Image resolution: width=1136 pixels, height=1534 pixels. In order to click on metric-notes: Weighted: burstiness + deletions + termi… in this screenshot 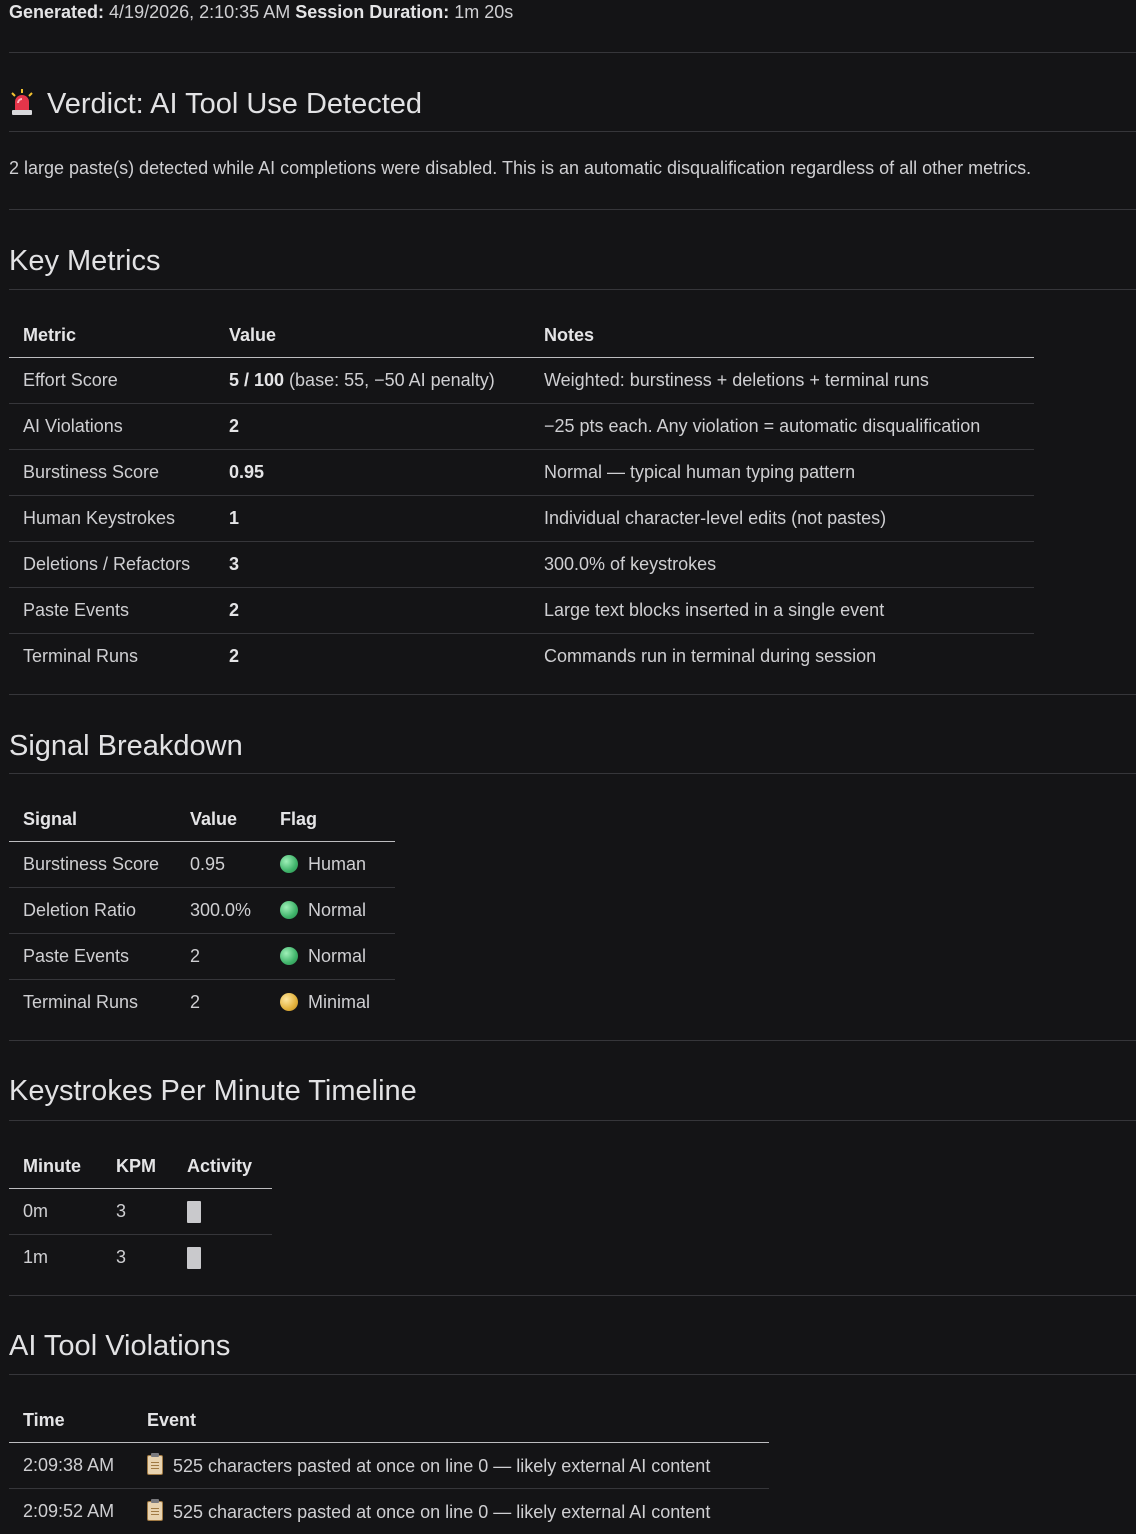, I will do `click(782, 381)`.